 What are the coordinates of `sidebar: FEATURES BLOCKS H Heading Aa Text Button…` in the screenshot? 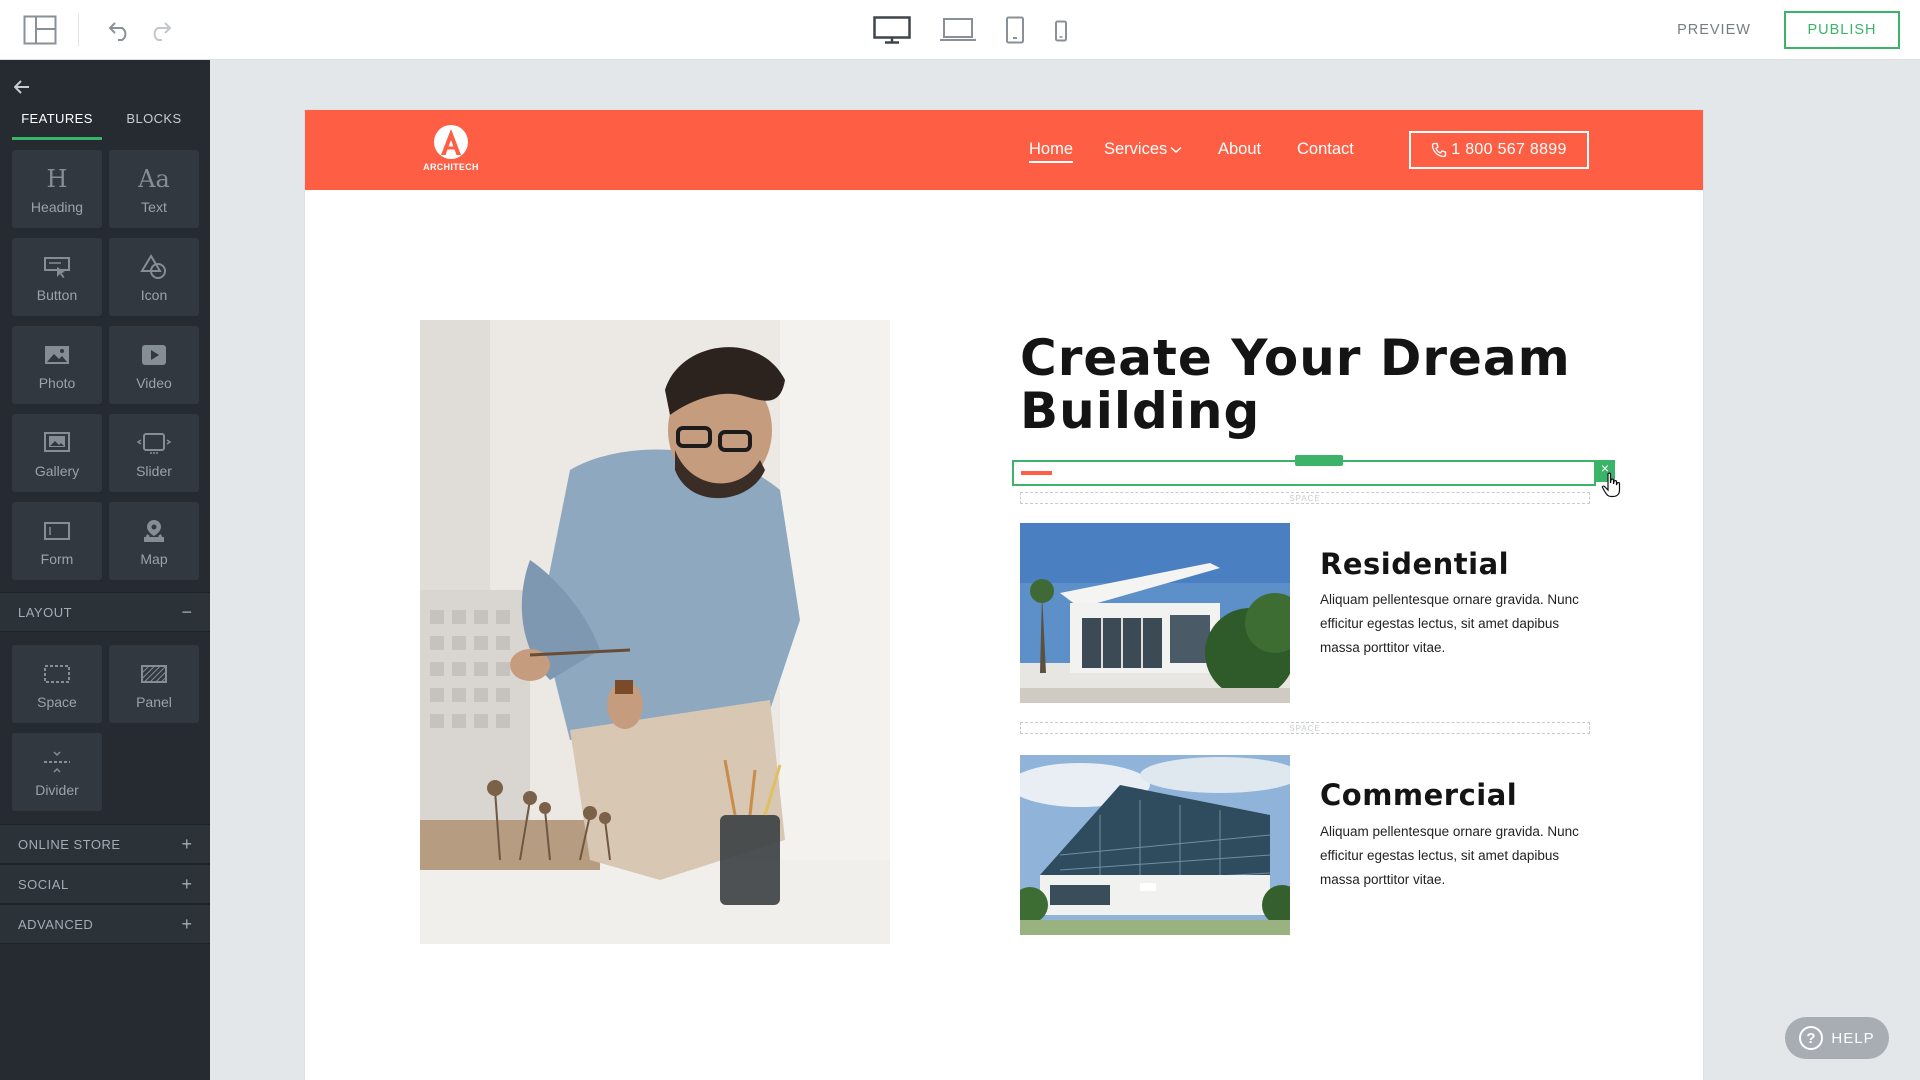 It's located at (105, 570).